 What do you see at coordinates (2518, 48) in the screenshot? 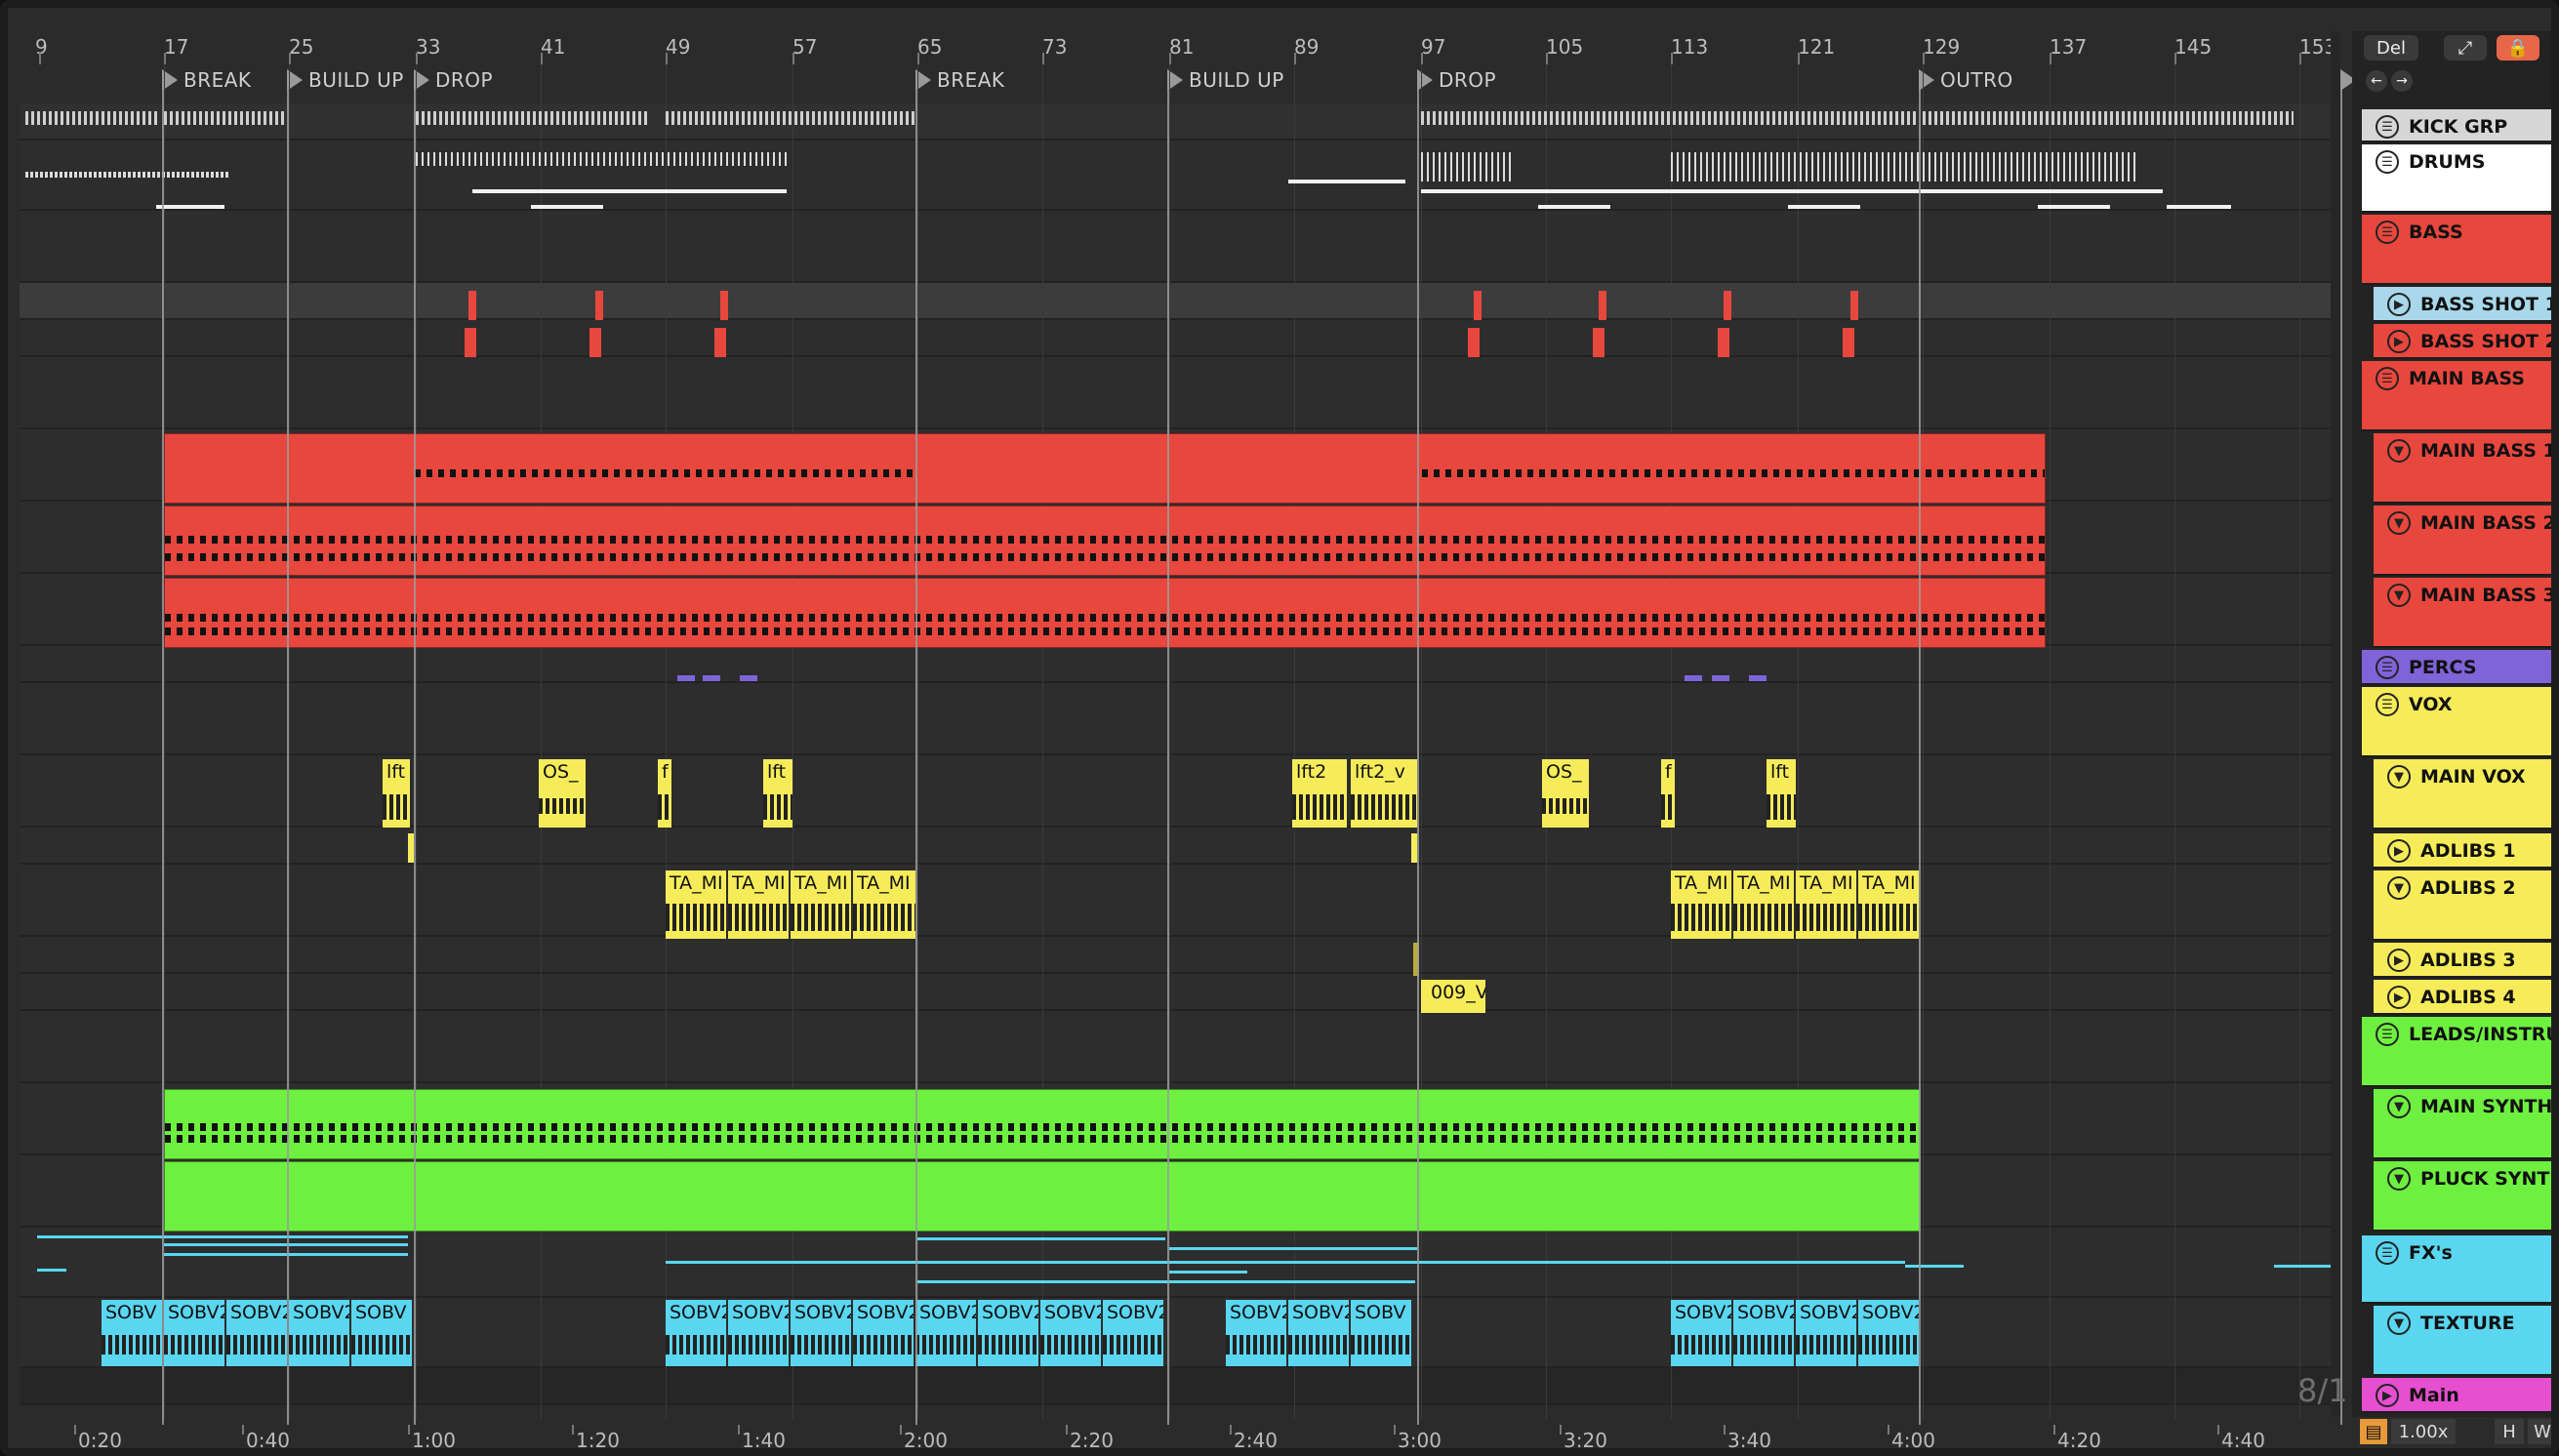
I see `lock-icon: 🔒` at bounding box center [2518, 48].